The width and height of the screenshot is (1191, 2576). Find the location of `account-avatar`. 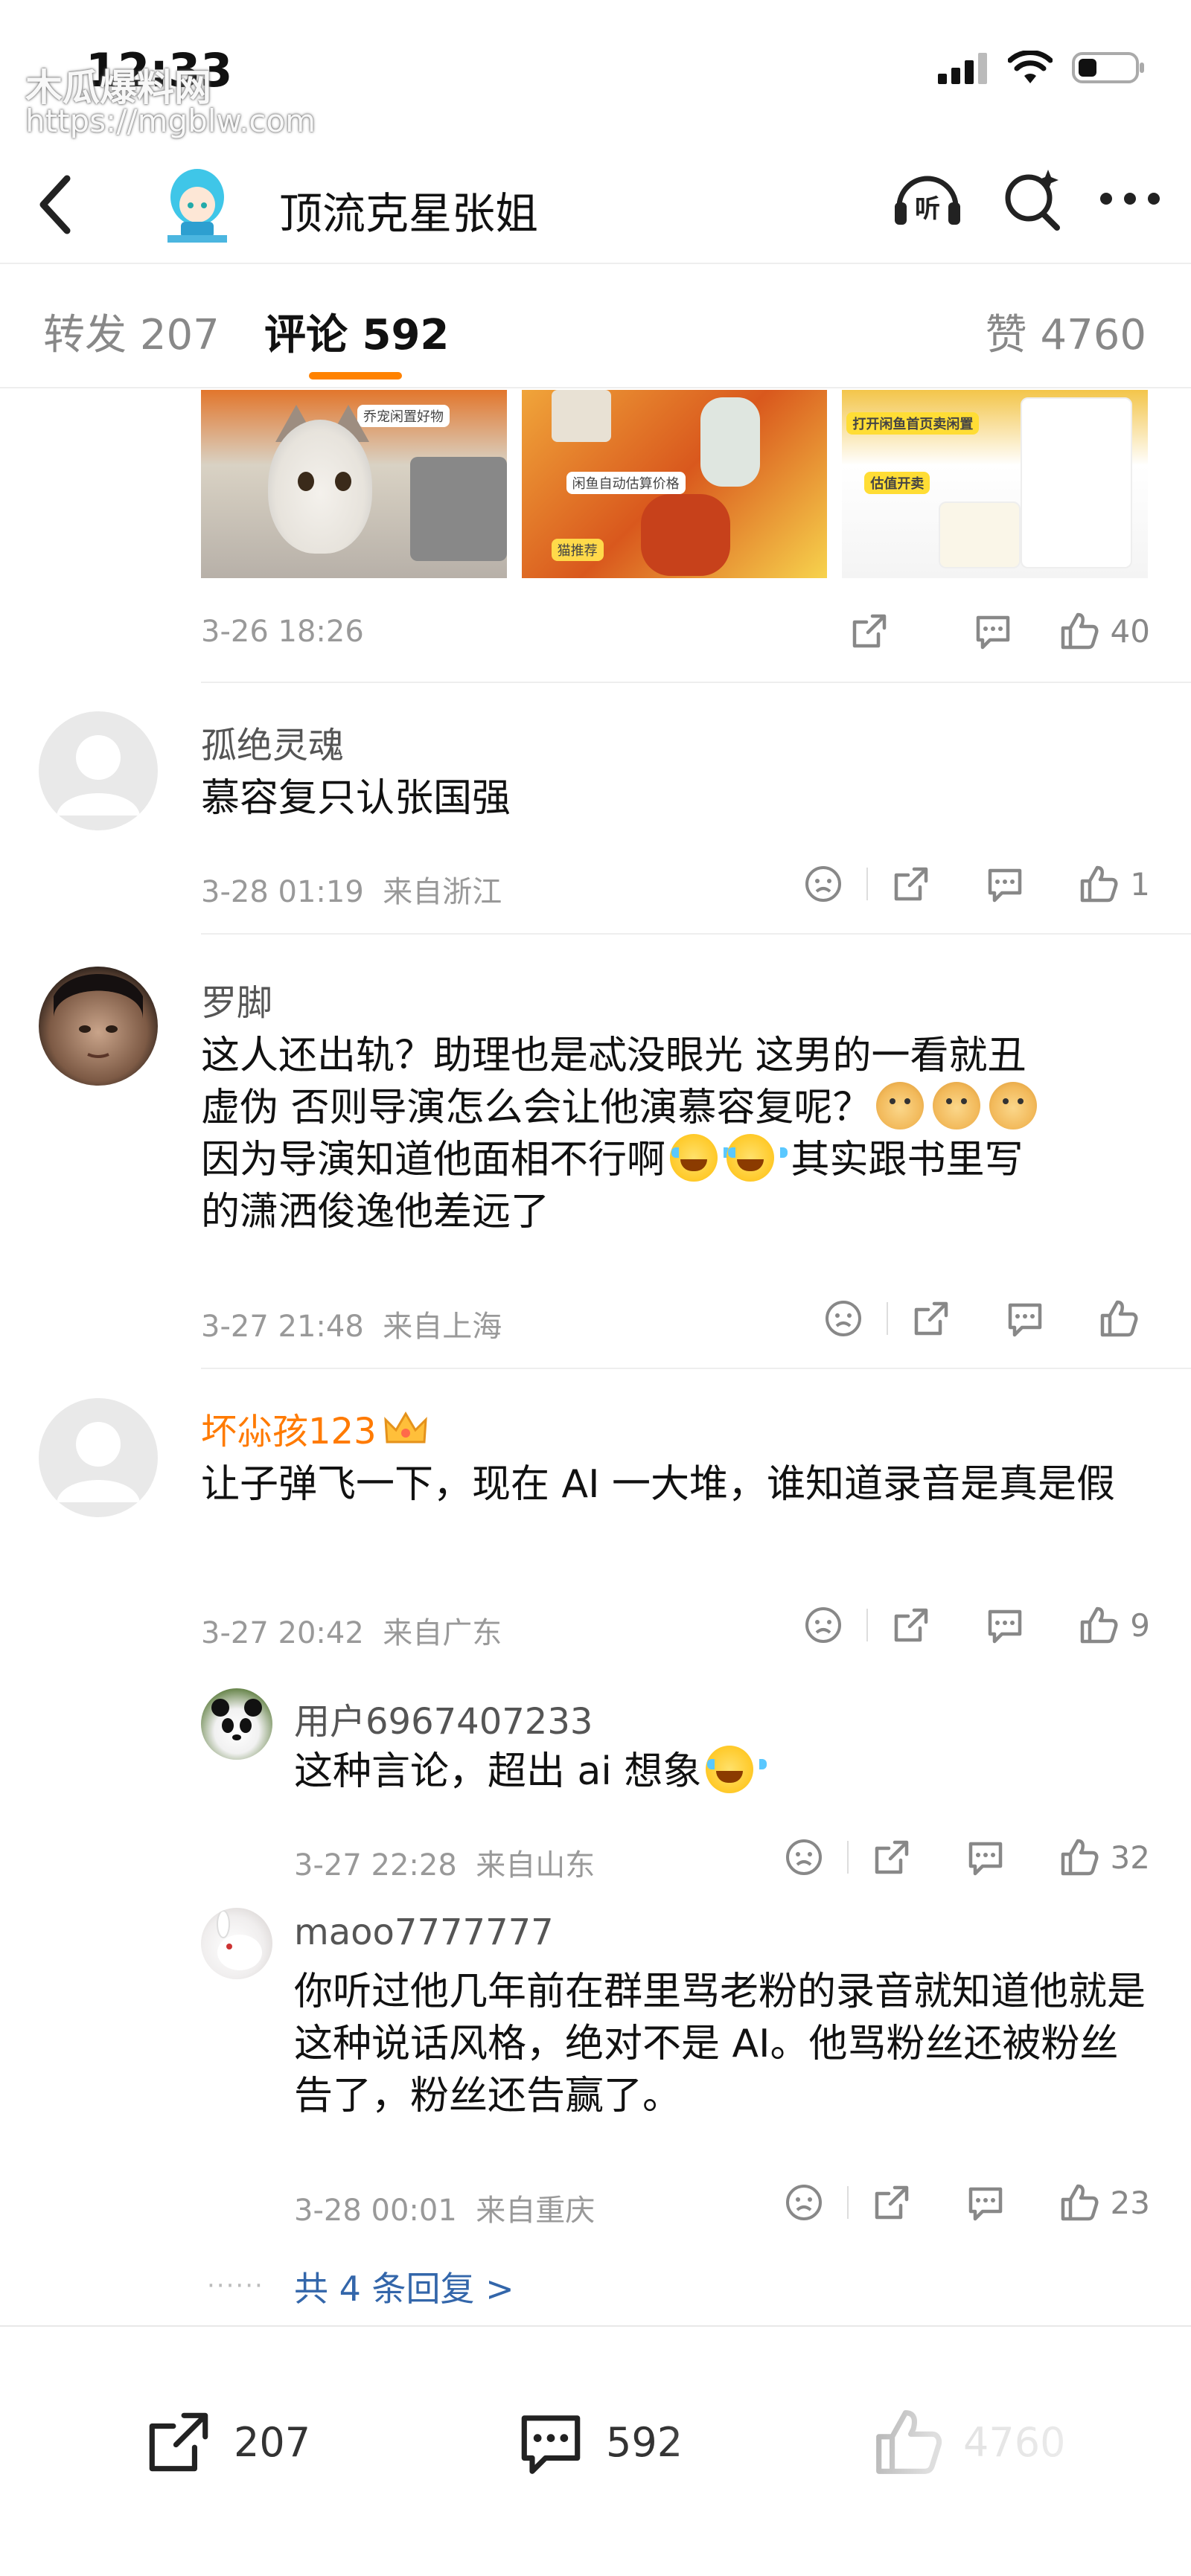

account-avatar is located at coordinates (197, 205).